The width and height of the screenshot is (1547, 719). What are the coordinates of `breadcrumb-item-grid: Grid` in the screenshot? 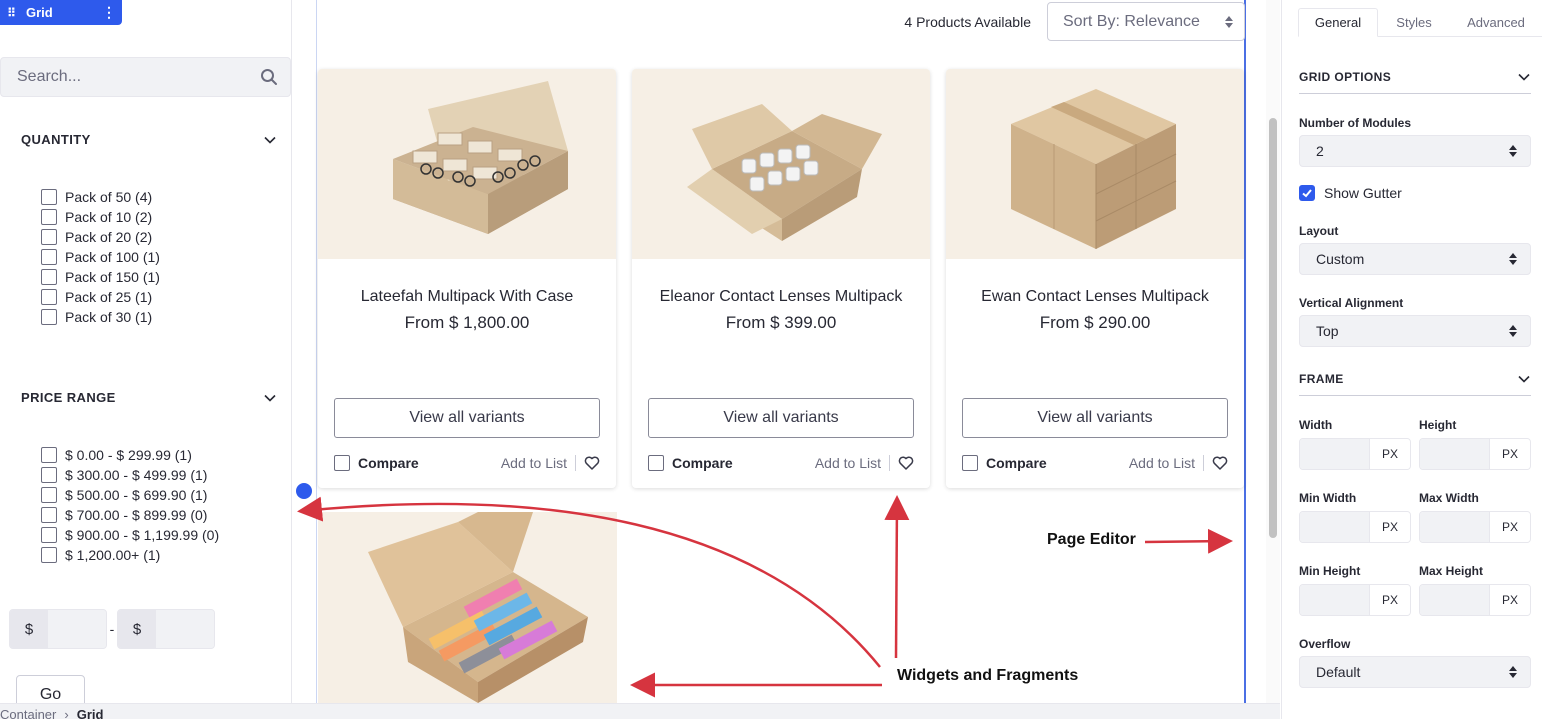 It's located at (90, 711).